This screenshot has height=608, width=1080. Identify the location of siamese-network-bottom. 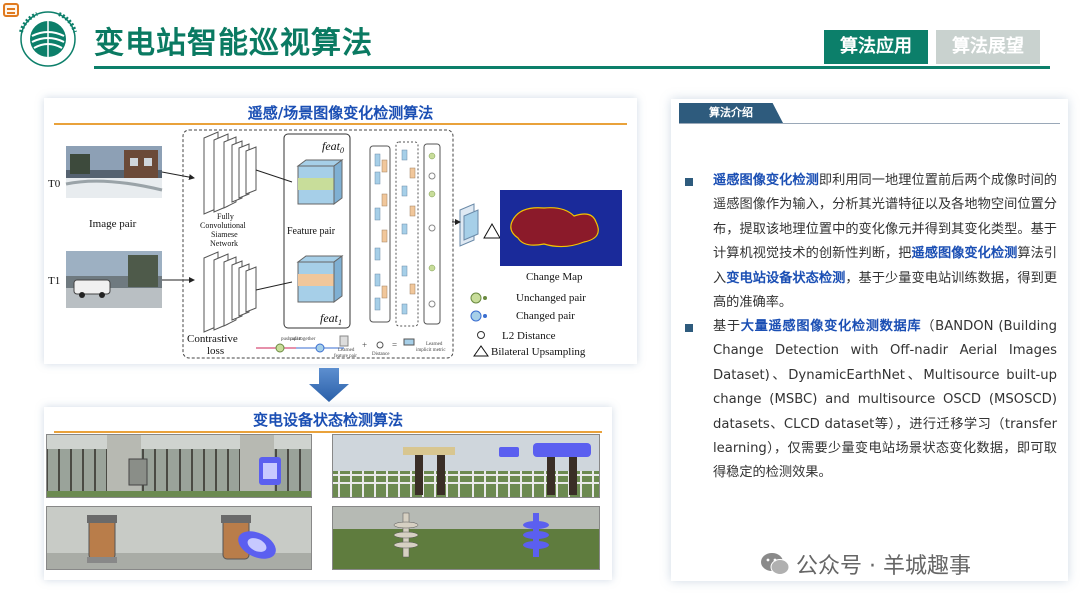
(230, 292).